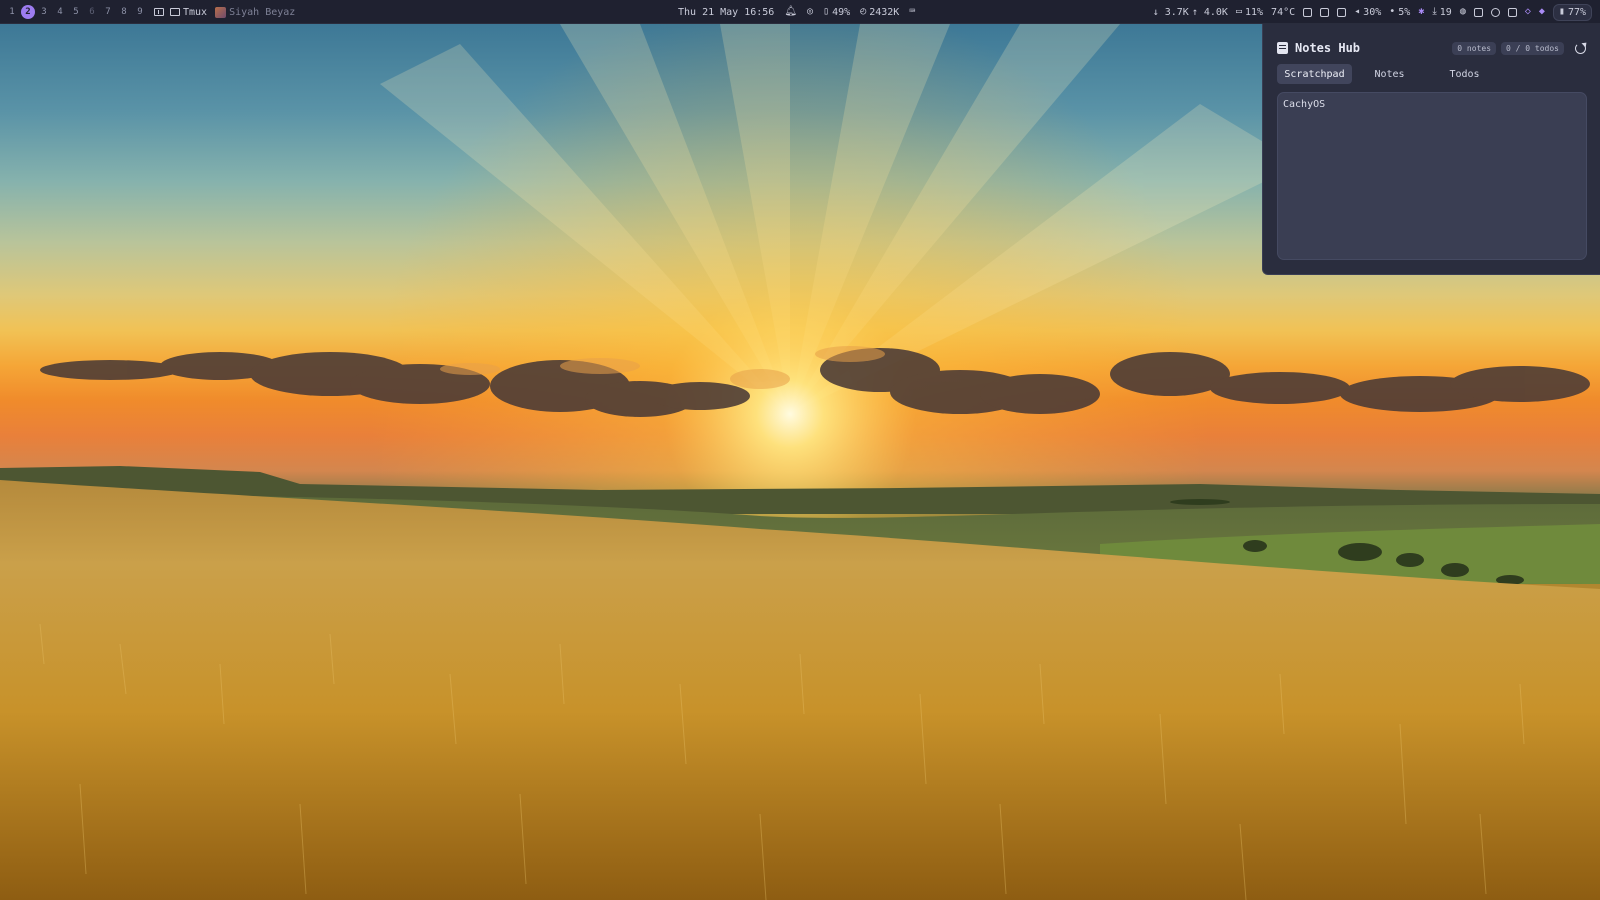  I want to click on memory-text: 2432K, so click(884, 12).